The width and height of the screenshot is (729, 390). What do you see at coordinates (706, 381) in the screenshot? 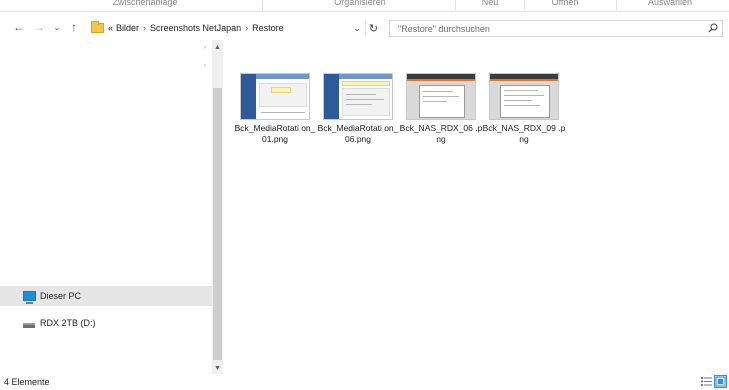
I see `details-view-icon` at bounding box center [706, 381].